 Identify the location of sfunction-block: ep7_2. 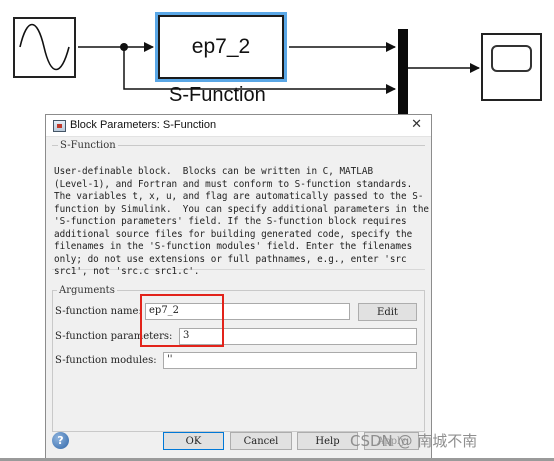
(221, 47).